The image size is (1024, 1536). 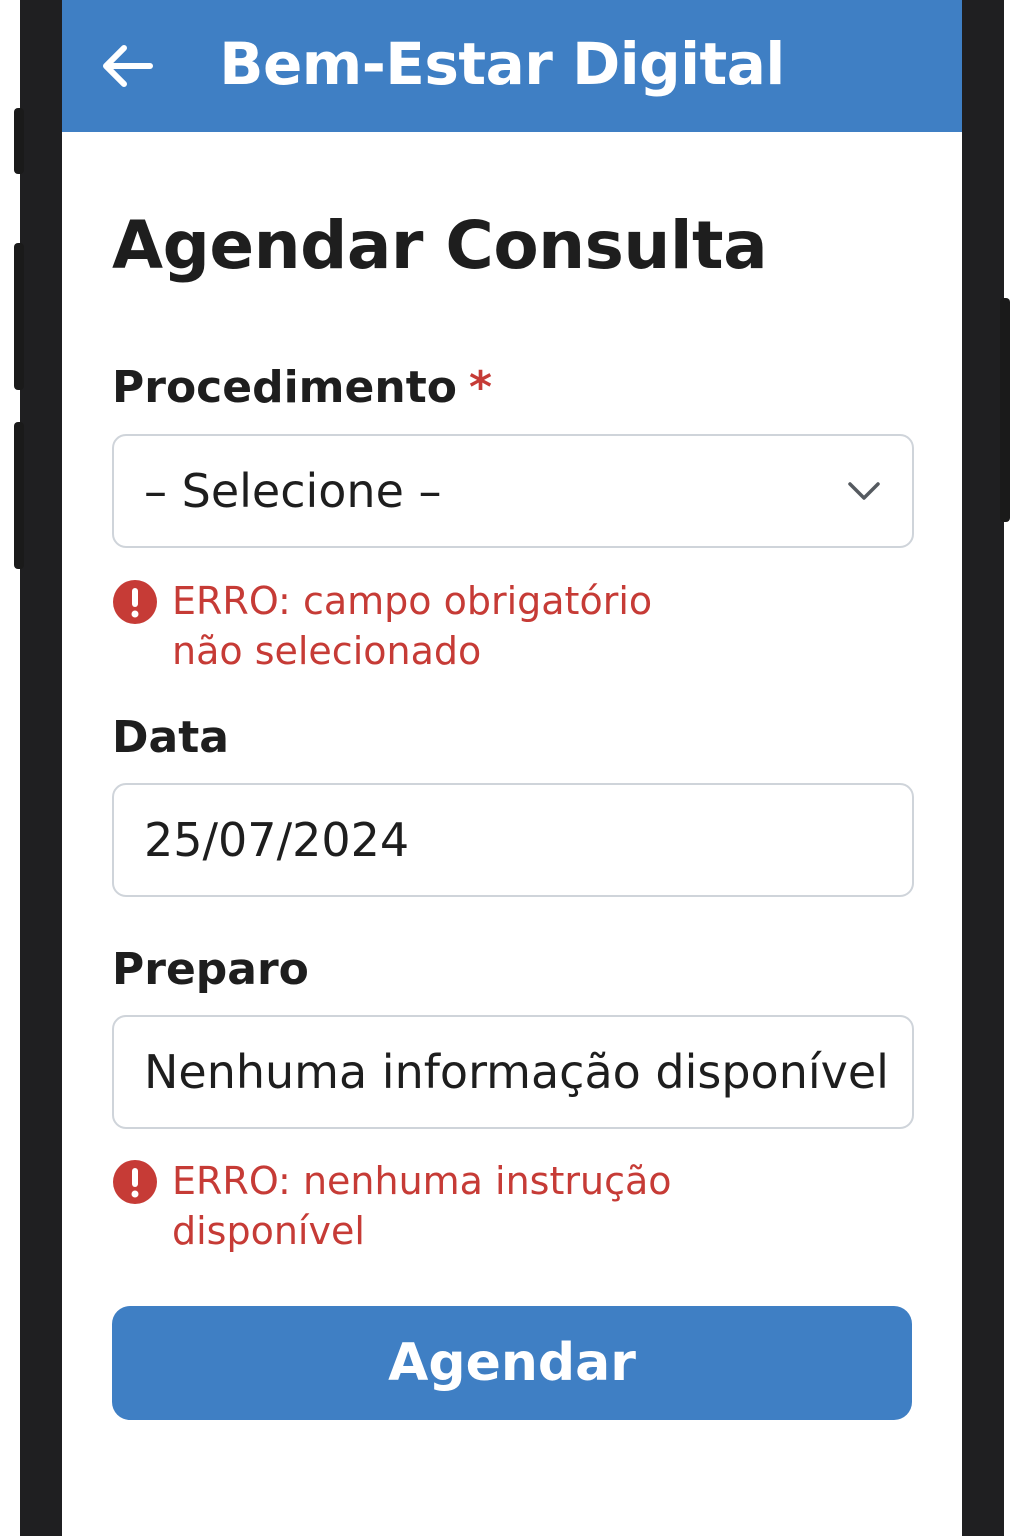 What do you see at coordinates (513, 840) in the screenshot?
I see `data-input: 25/07/2024` at bounding box center [513, 840].